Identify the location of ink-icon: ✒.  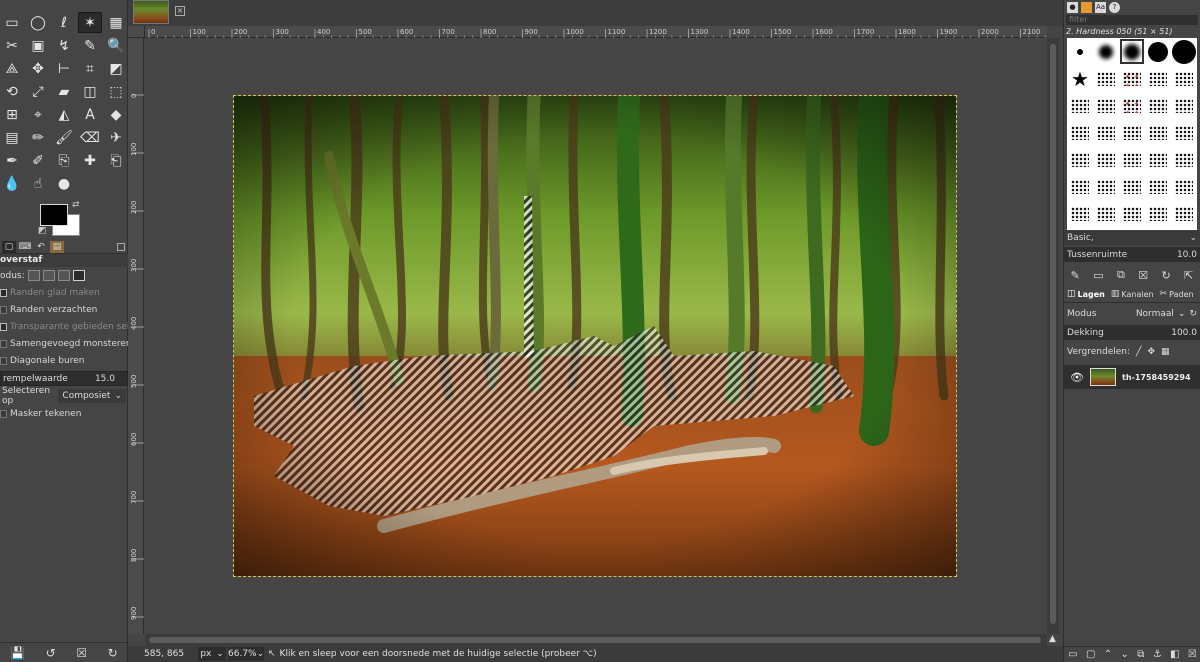
(12, 160).